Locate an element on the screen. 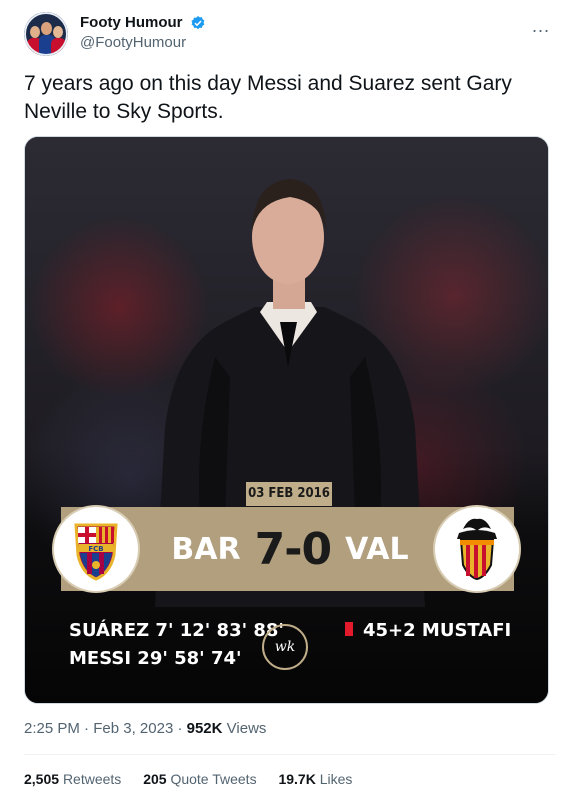  views-label: Views is located at coordinates (246, 728).